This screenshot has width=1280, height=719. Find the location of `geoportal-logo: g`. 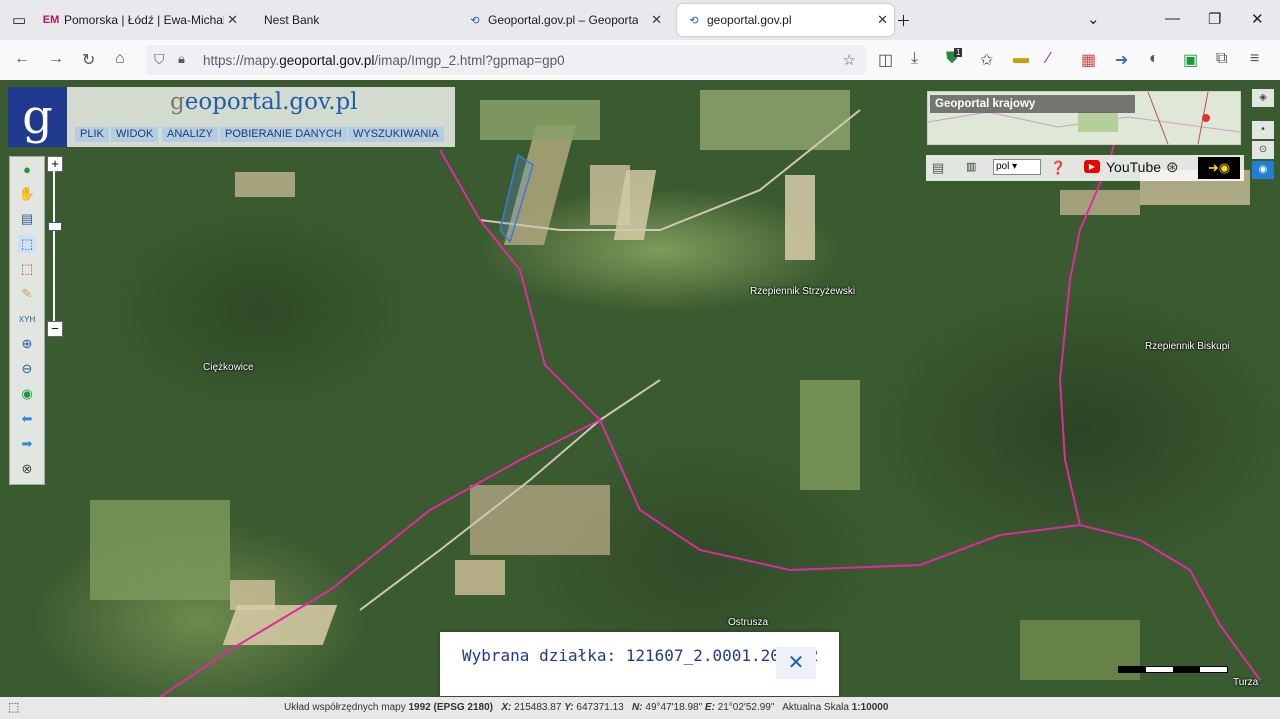

geoportal-logo: g is located at coordinates (37, 117).